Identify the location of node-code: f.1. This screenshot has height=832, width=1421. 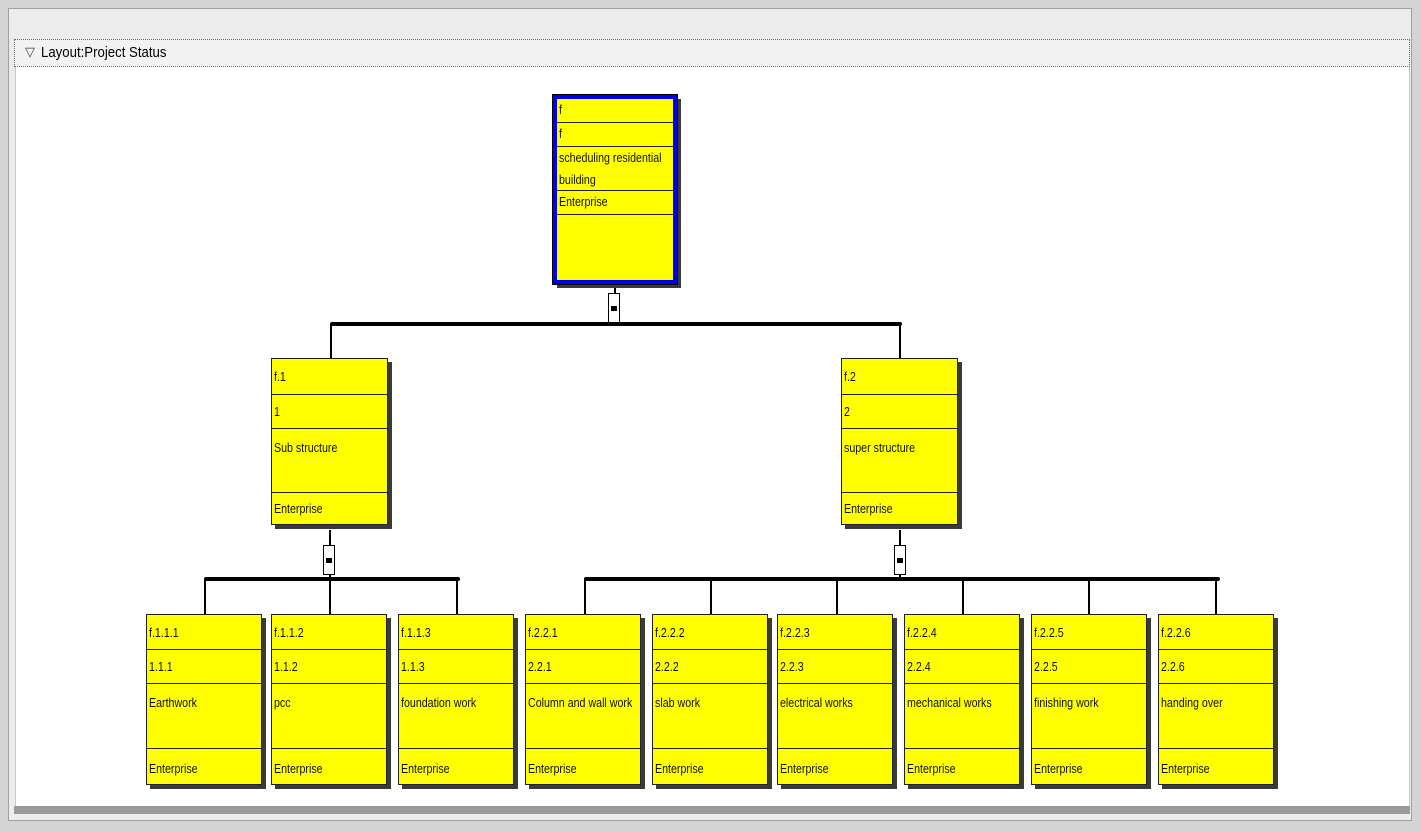
(280, 376).